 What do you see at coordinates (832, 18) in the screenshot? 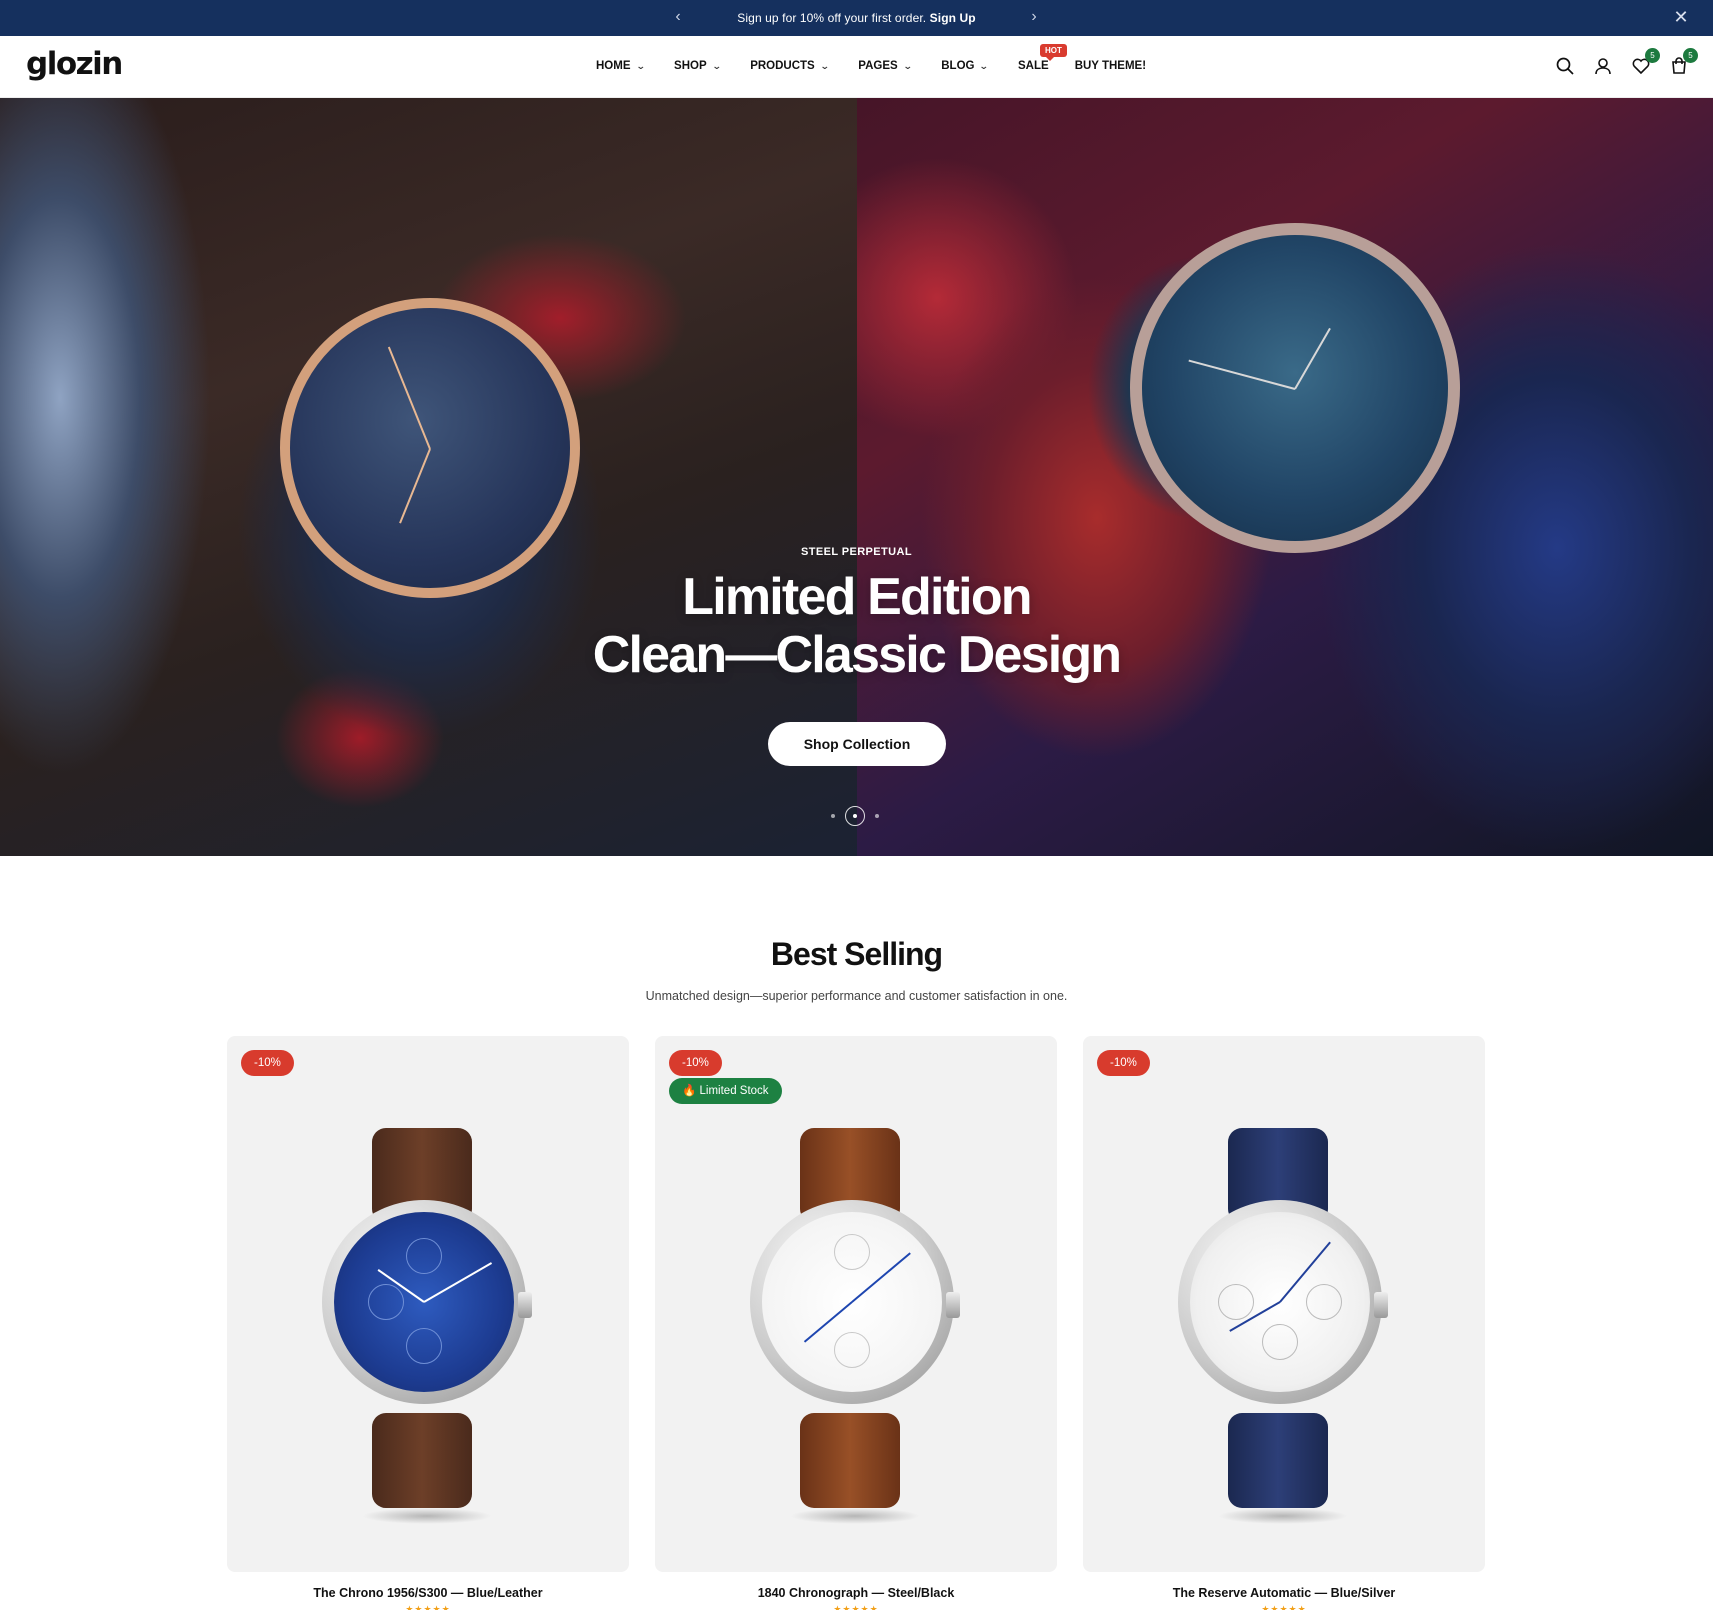
I see `announcement-text: Sign up for 10% off your first order.` at bounding box center [832, 18].